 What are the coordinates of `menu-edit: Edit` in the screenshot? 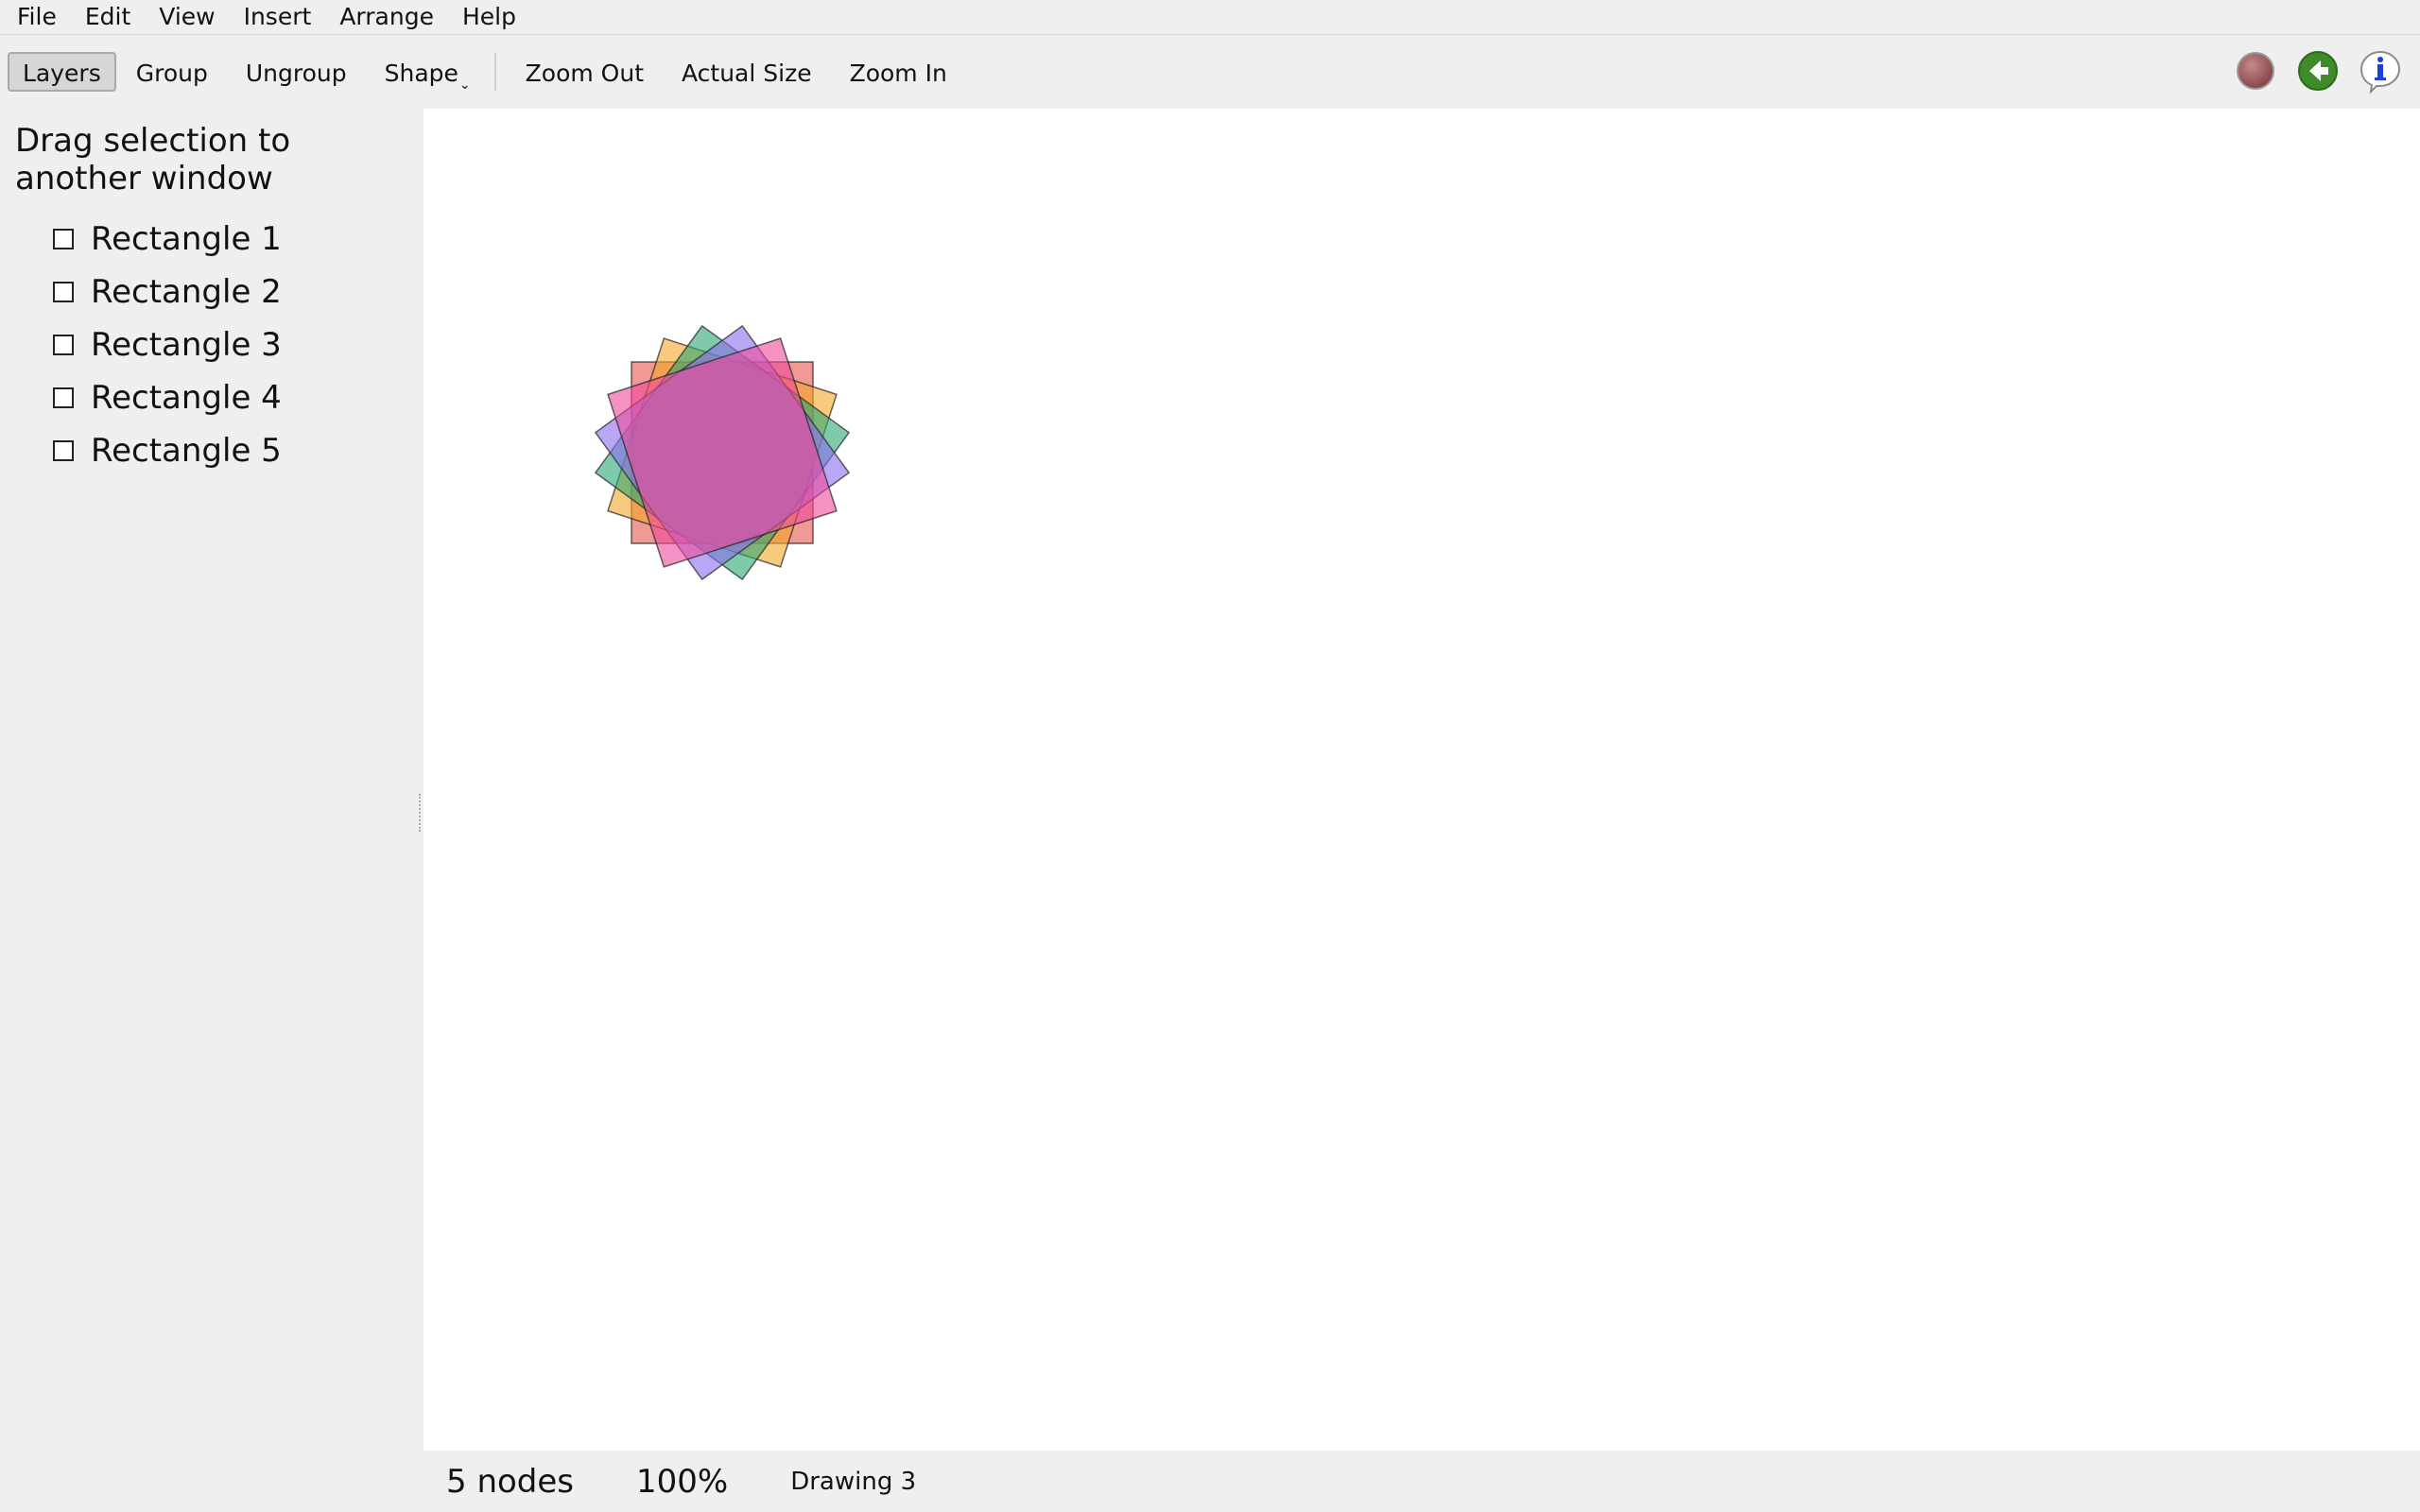 It's located at (108, 17).